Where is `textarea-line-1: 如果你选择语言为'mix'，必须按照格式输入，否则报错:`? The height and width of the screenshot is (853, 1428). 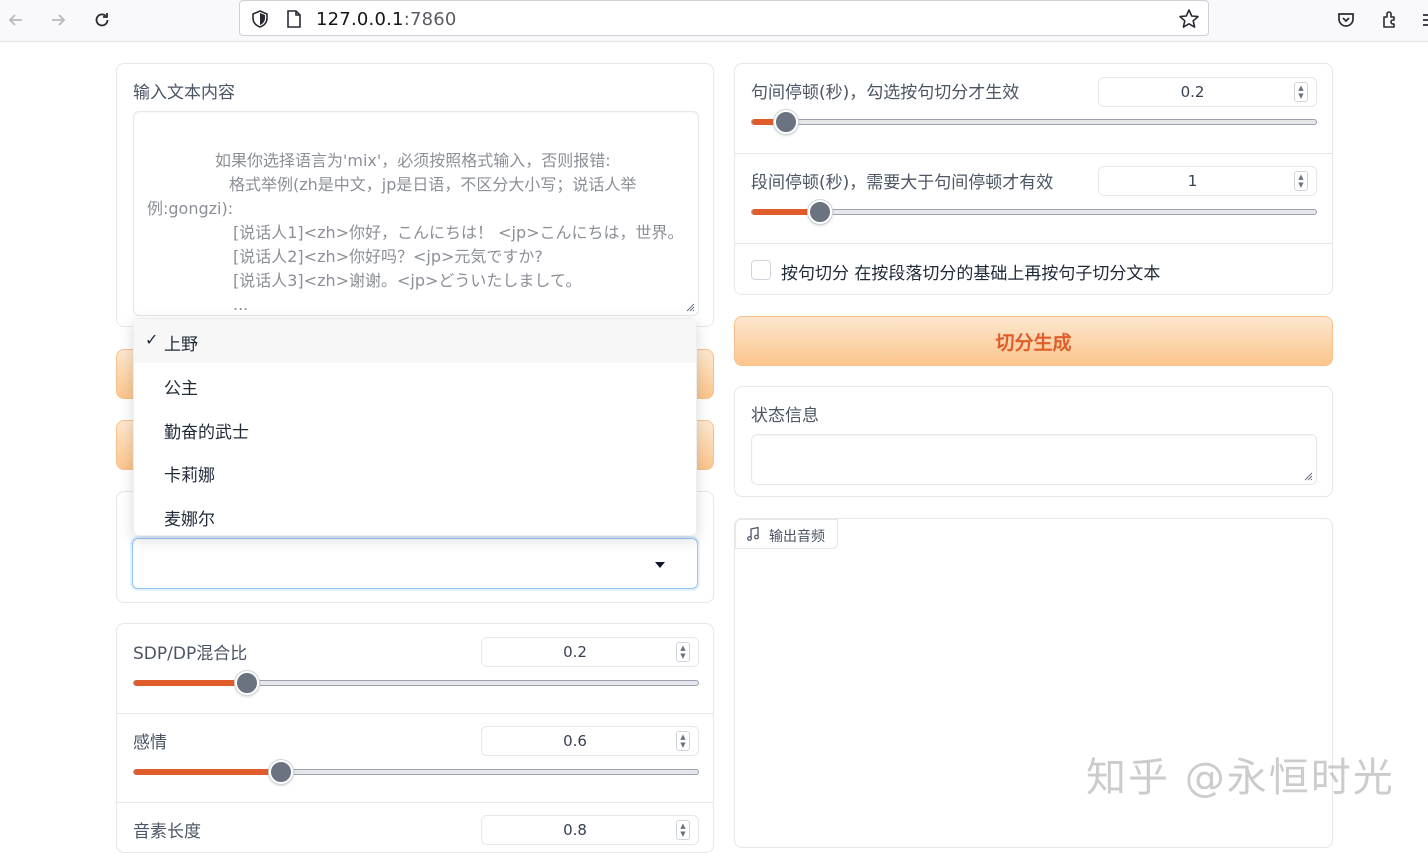
textarea-line-1: 如果你选择语言为'mix'，必须按照格式输入，否则报错: is located at coordinates (413, 160).